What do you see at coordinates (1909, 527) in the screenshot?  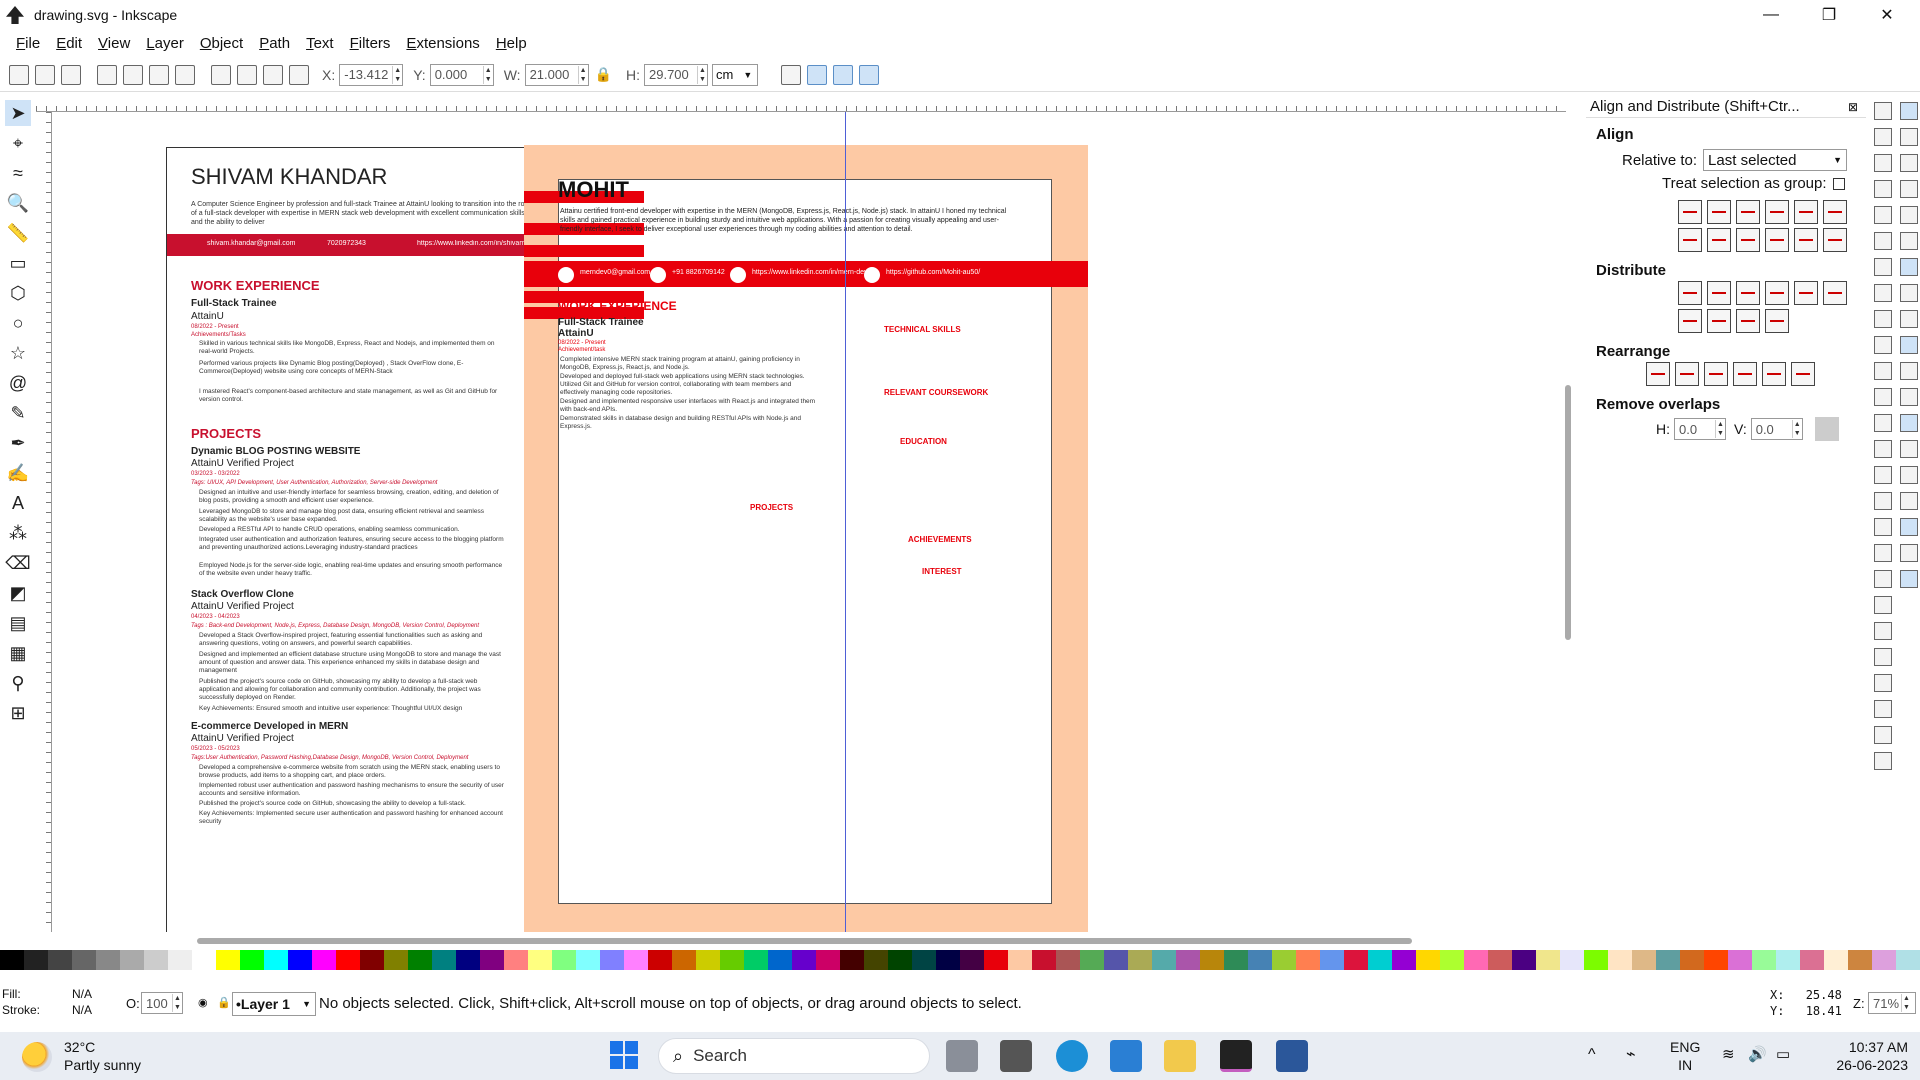 I see `snap-page-border-icon` at bounding box center [1909, 527].